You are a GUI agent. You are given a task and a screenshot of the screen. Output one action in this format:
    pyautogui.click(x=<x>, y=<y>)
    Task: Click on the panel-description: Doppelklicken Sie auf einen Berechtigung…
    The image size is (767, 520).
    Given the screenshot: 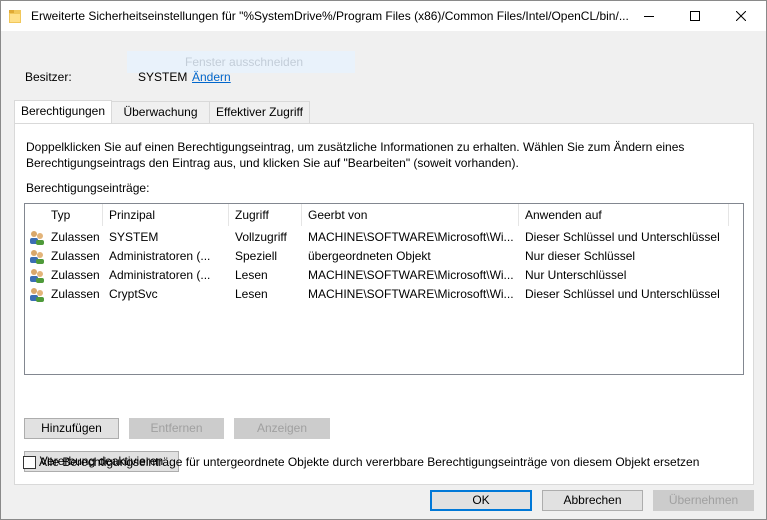 What is the action you would take?
    pyautogui.click(x=355, y=155)
    